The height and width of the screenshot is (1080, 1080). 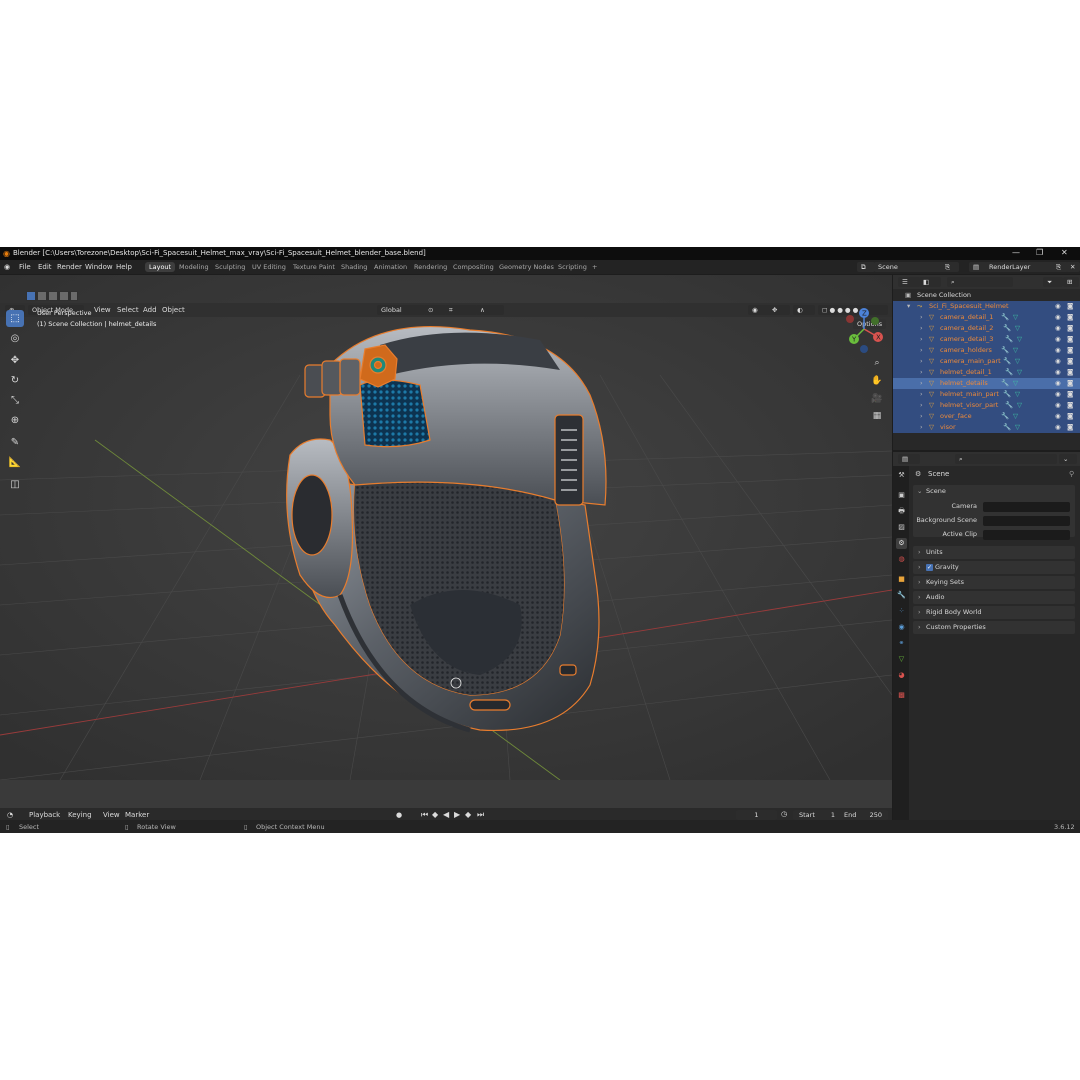 I want to click on background-scene-field, so click(x=1026, y=521).